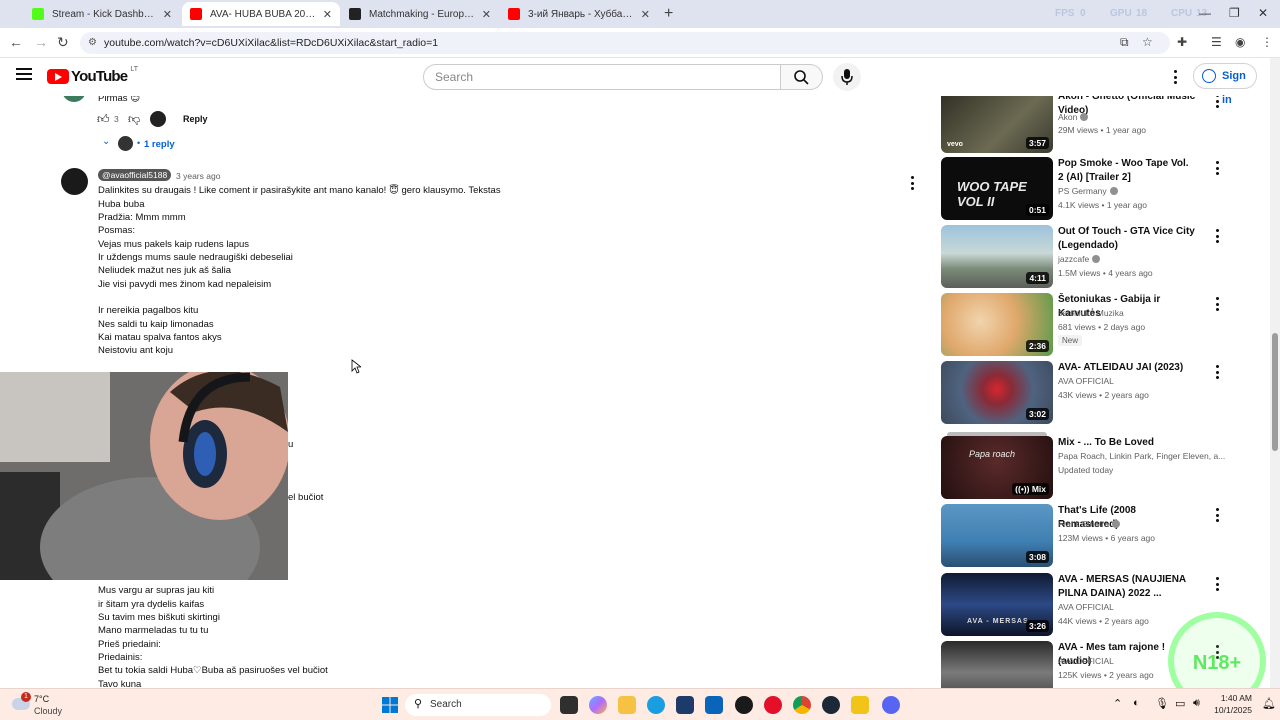  What do you see at coordinates (802, 77) in the screenshot?
I see `search-button` at bounding box center [802, 77].